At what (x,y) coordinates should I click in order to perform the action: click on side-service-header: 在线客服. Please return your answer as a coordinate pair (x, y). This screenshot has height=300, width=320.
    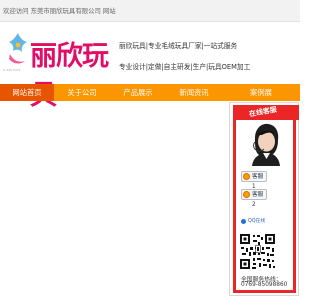
    Looking at the image, I should click on (267, 112).